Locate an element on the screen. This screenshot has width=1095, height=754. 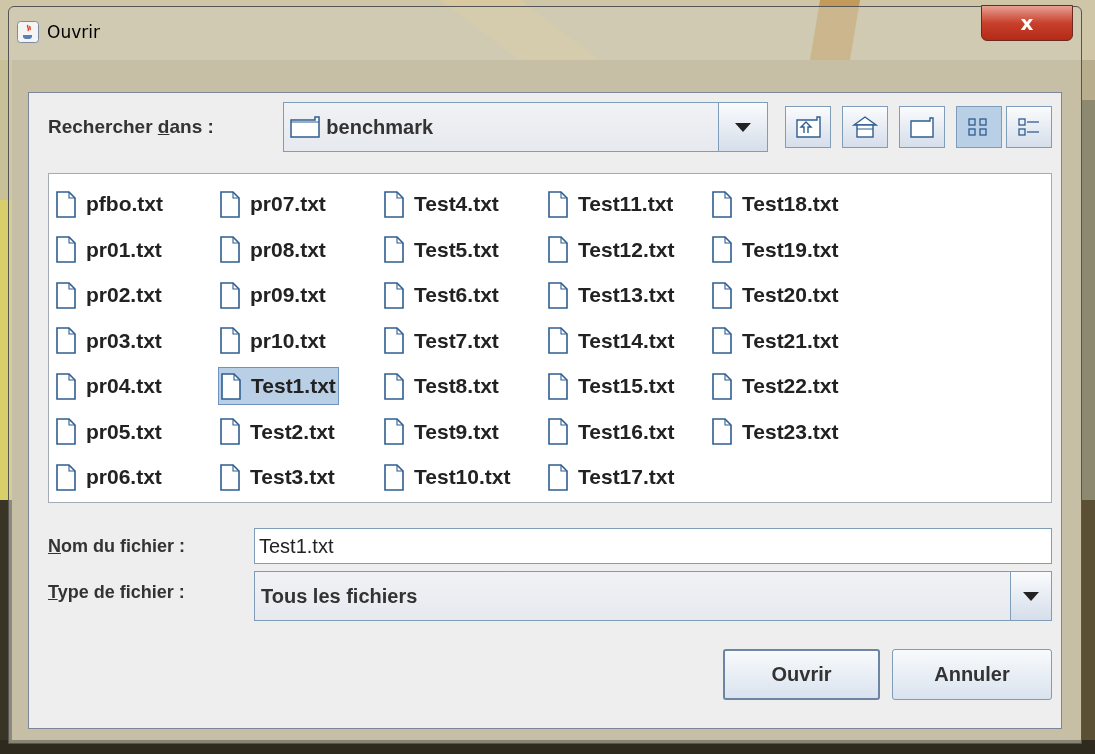
file-item: Test23.txt is located at coordinates (775, 431).